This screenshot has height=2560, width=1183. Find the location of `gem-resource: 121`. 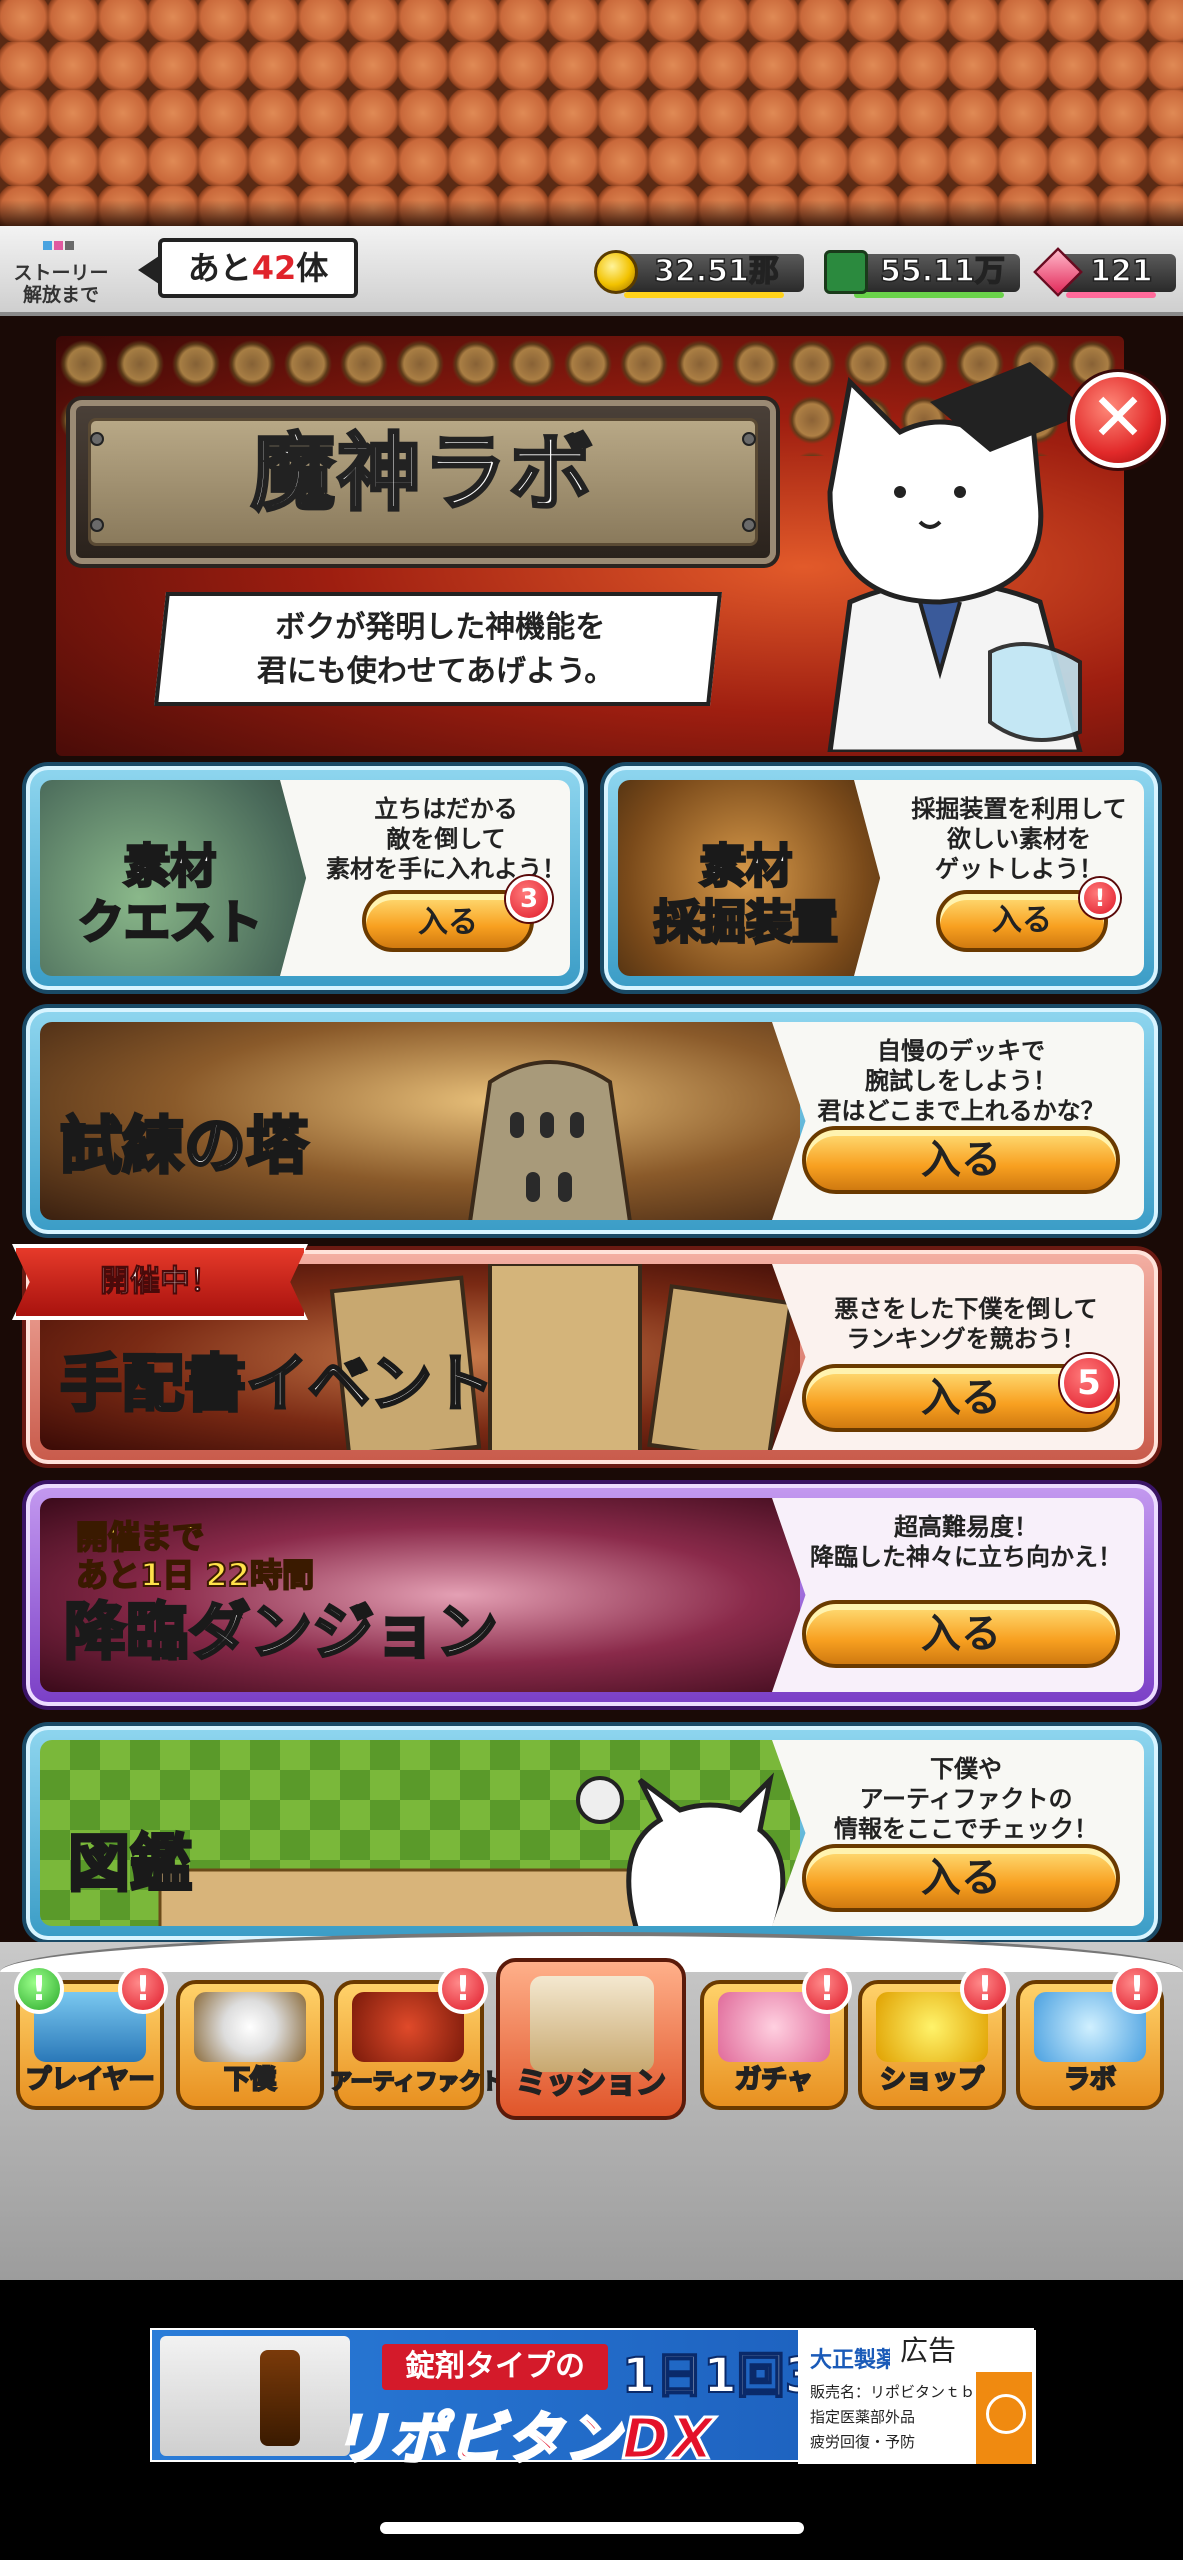

gem-resource: 121 is located at coordinates (1104, 272).